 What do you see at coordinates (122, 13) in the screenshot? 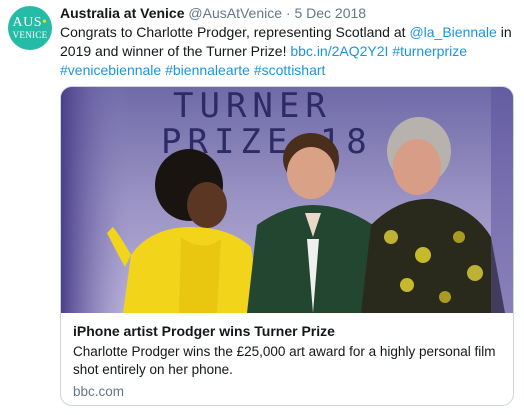
I see `author-name: Australia at Venice` at bounding box center [122, 13].